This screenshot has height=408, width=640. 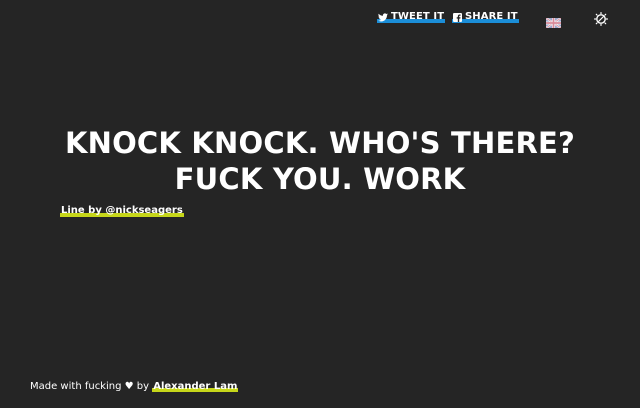 I want to click on facebook-icon, so click(x=457, y=17).